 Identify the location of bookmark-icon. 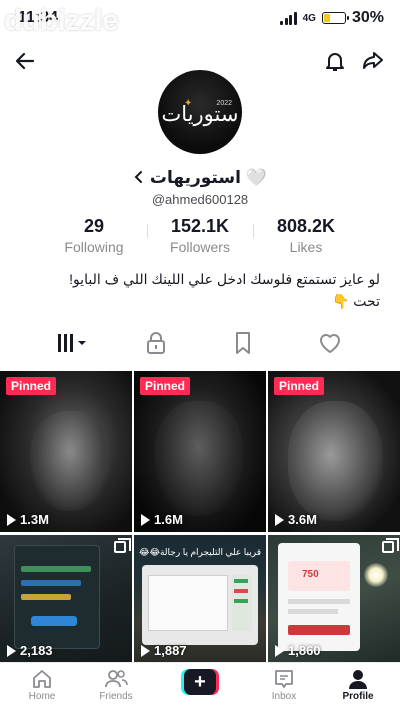
(243, 343).